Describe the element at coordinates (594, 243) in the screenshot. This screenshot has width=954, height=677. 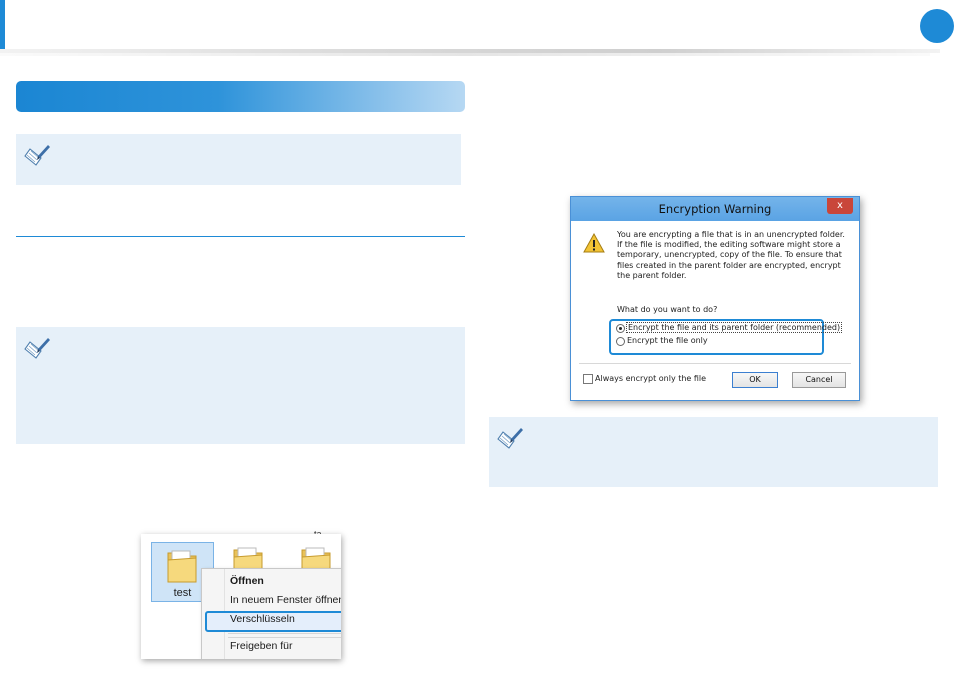
I see `warning-icon` at that location.